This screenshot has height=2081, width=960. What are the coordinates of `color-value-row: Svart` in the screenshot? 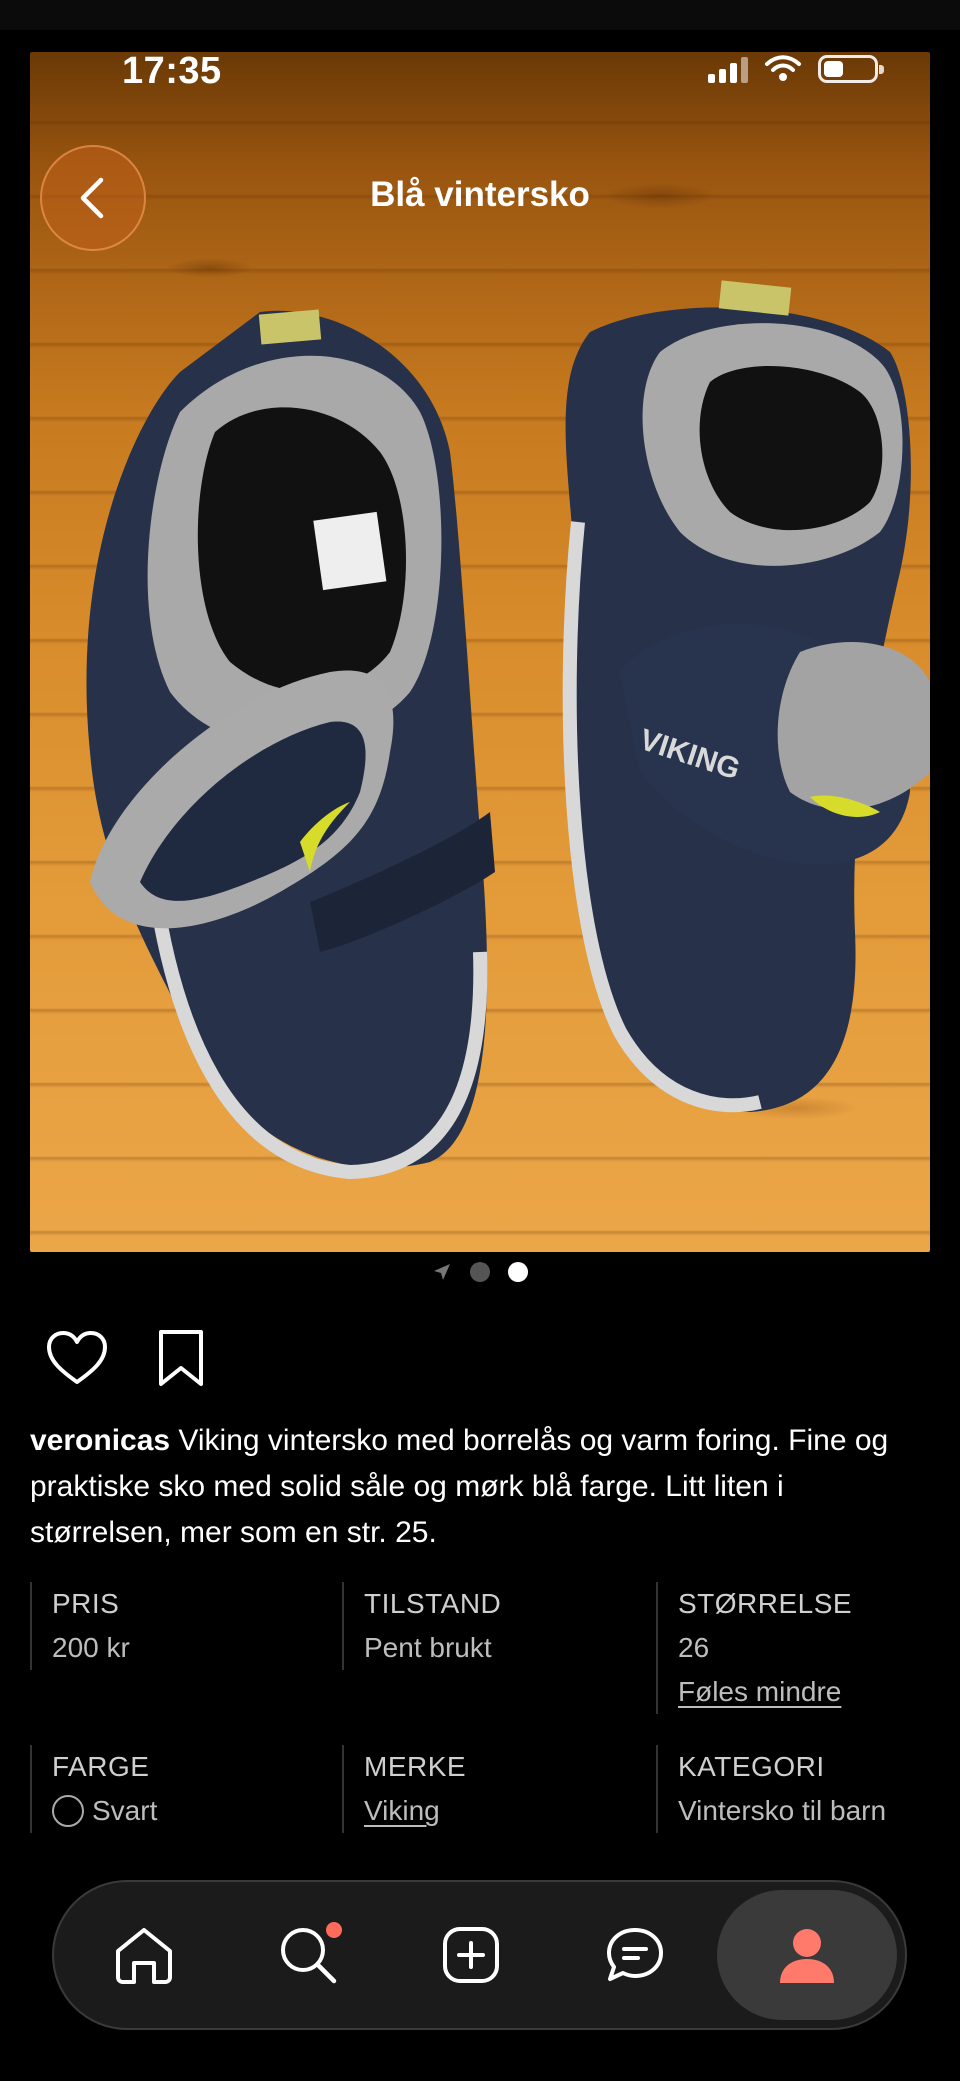 It's located at (189, 1811).